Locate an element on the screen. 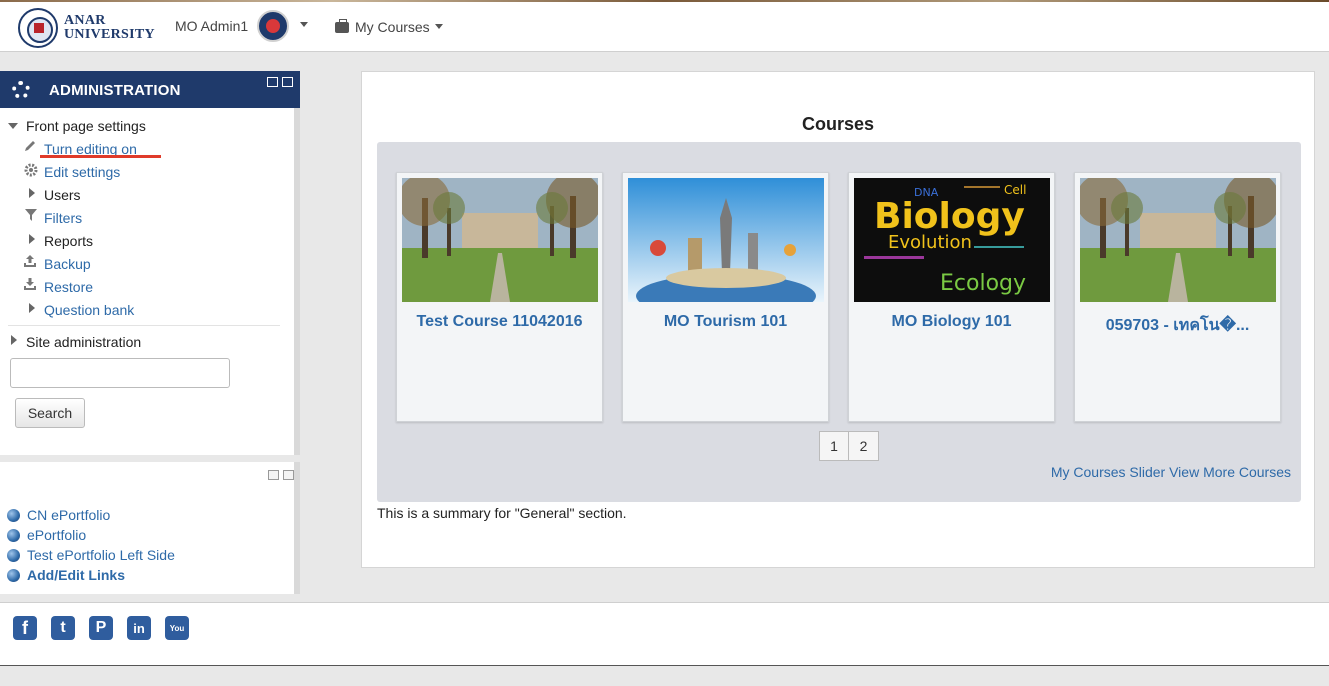  logo-line1: ANAR is located at coordinates (85, 20).